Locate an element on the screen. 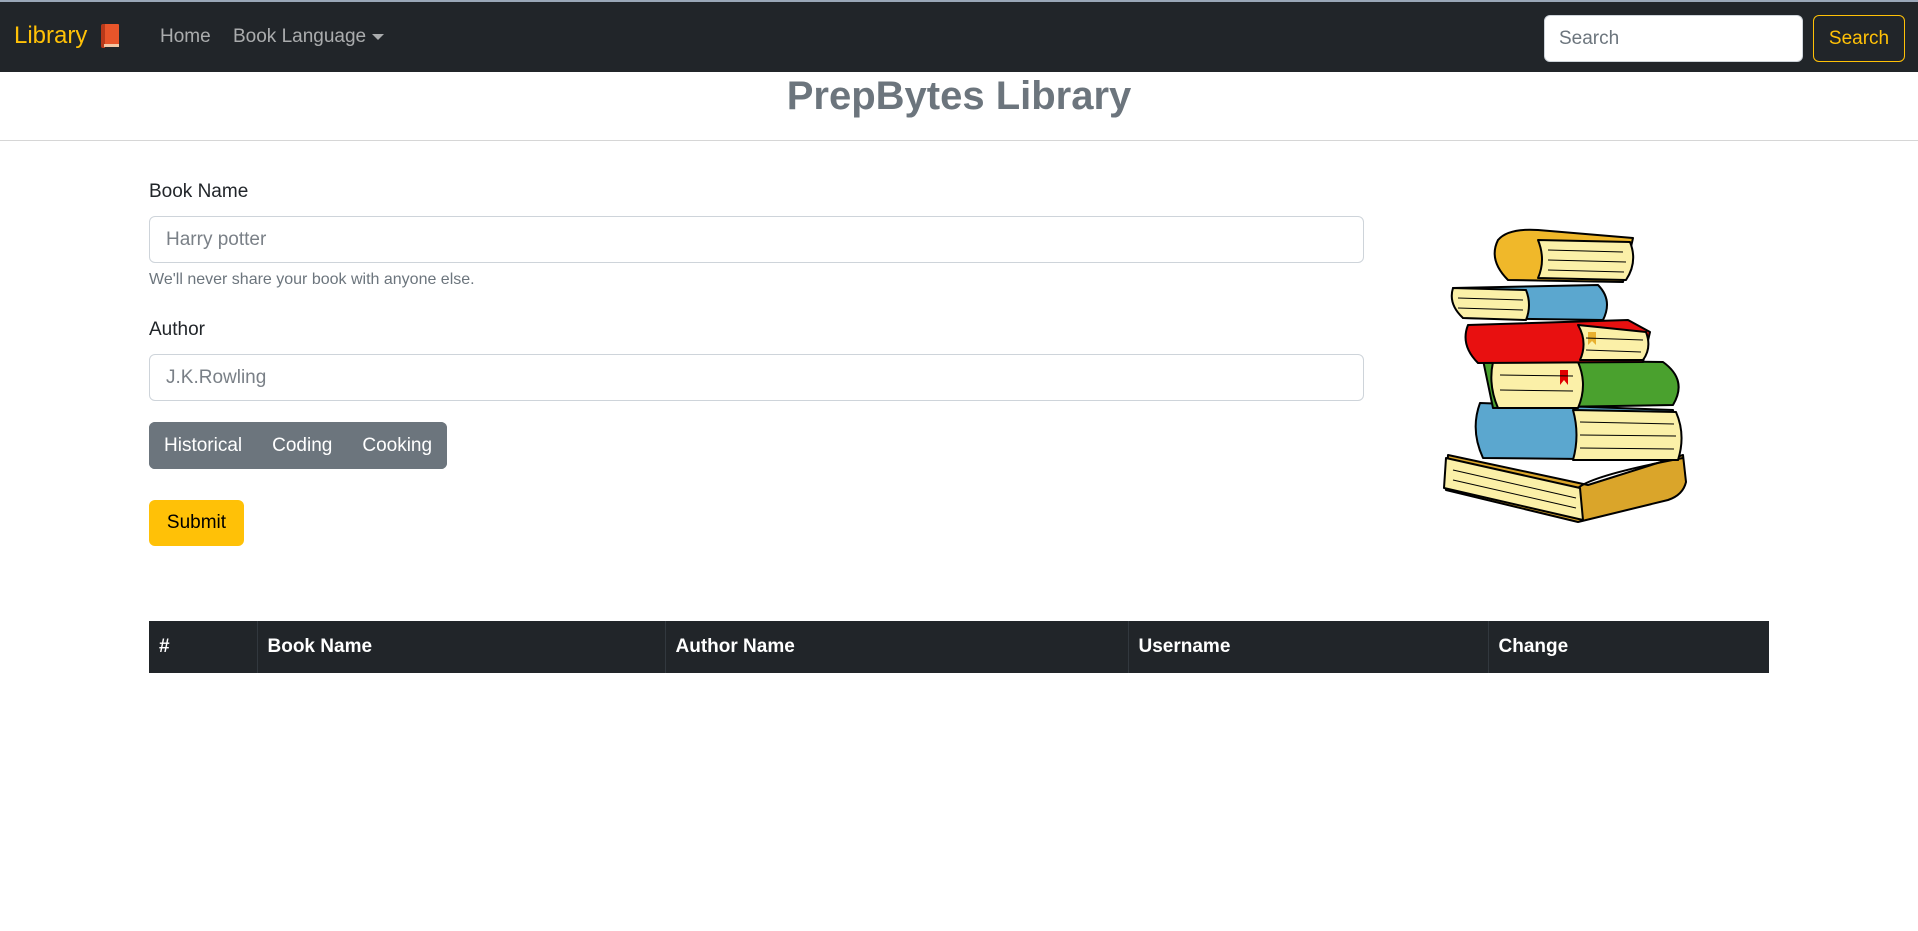 This screenshot has height=931, width=1918. nav-book-language-dropdown: Book Language is located at coordinates (309, 37).